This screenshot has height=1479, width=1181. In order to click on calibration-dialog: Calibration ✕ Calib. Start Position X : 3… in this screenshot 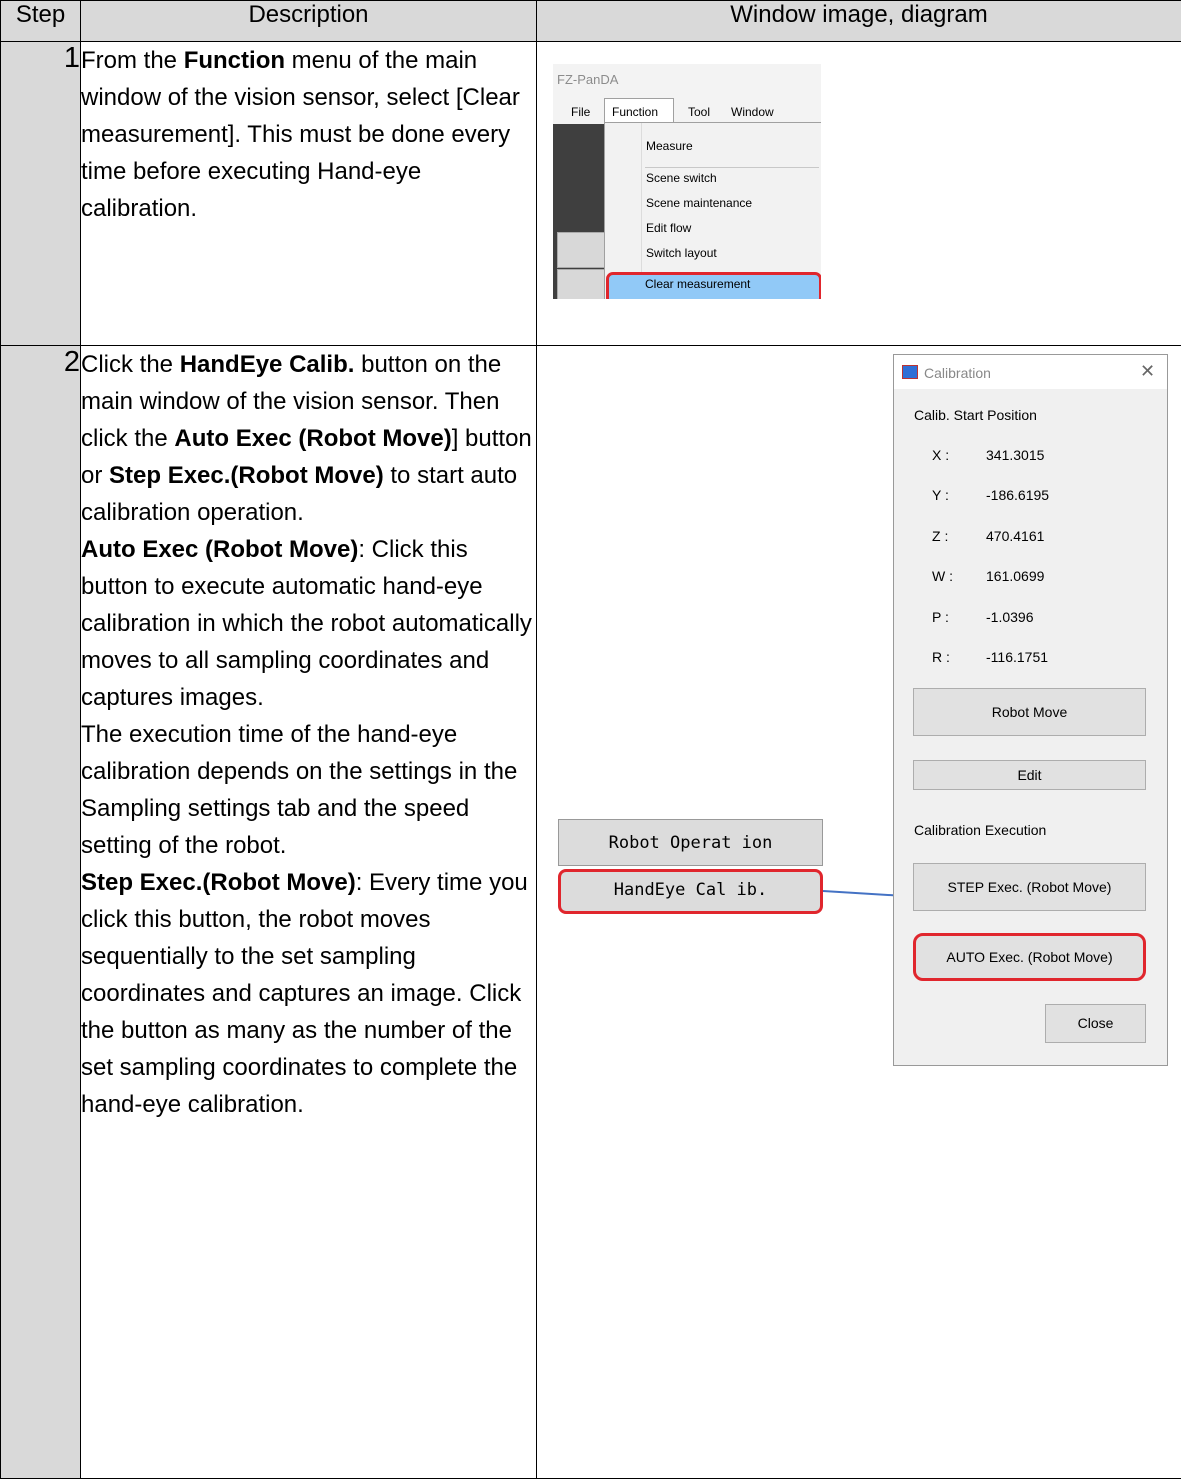, I will do `click(1030, 710)`.